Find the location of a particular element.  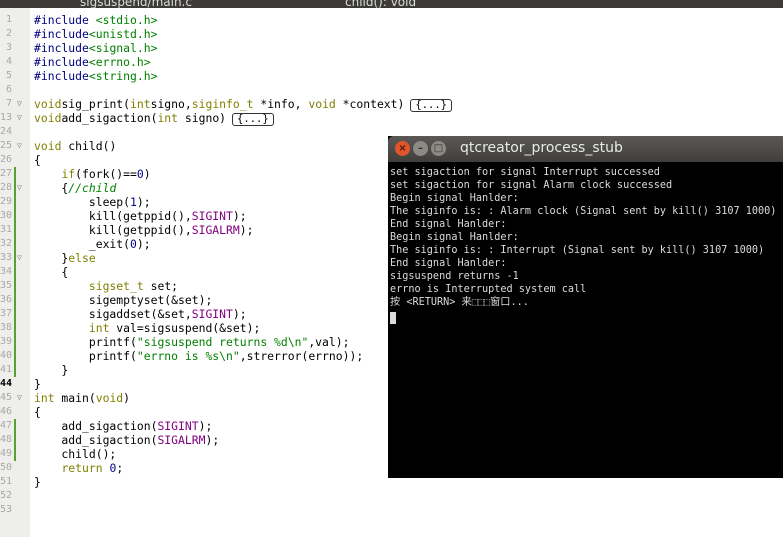

line-number: 1 is located at coordinates (8, 19).